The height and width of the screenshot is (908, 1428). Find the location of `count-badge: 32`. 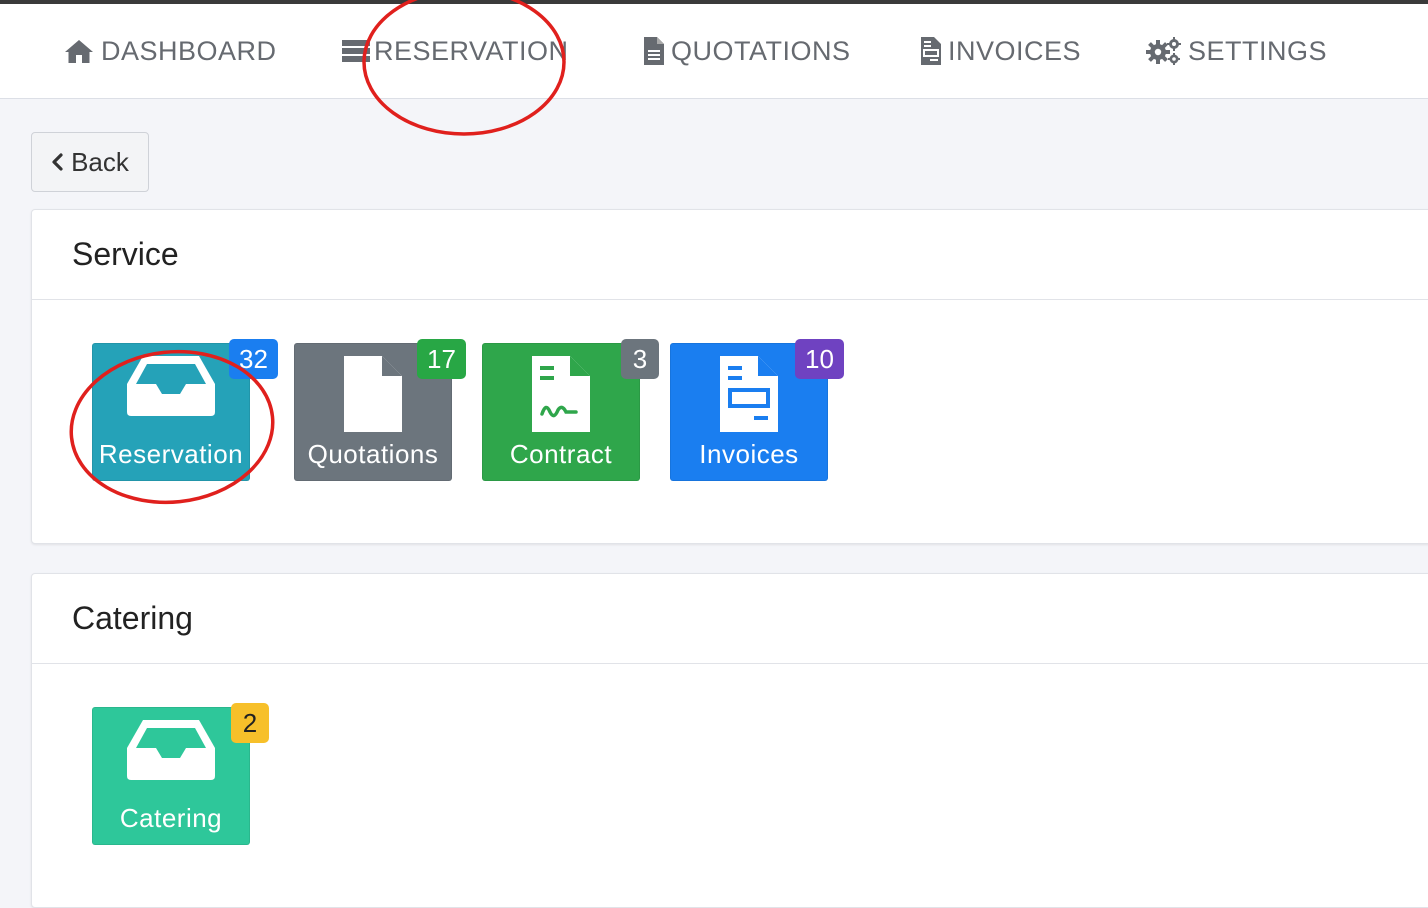

count-badge: 32 is located at coordinates (253, 359).